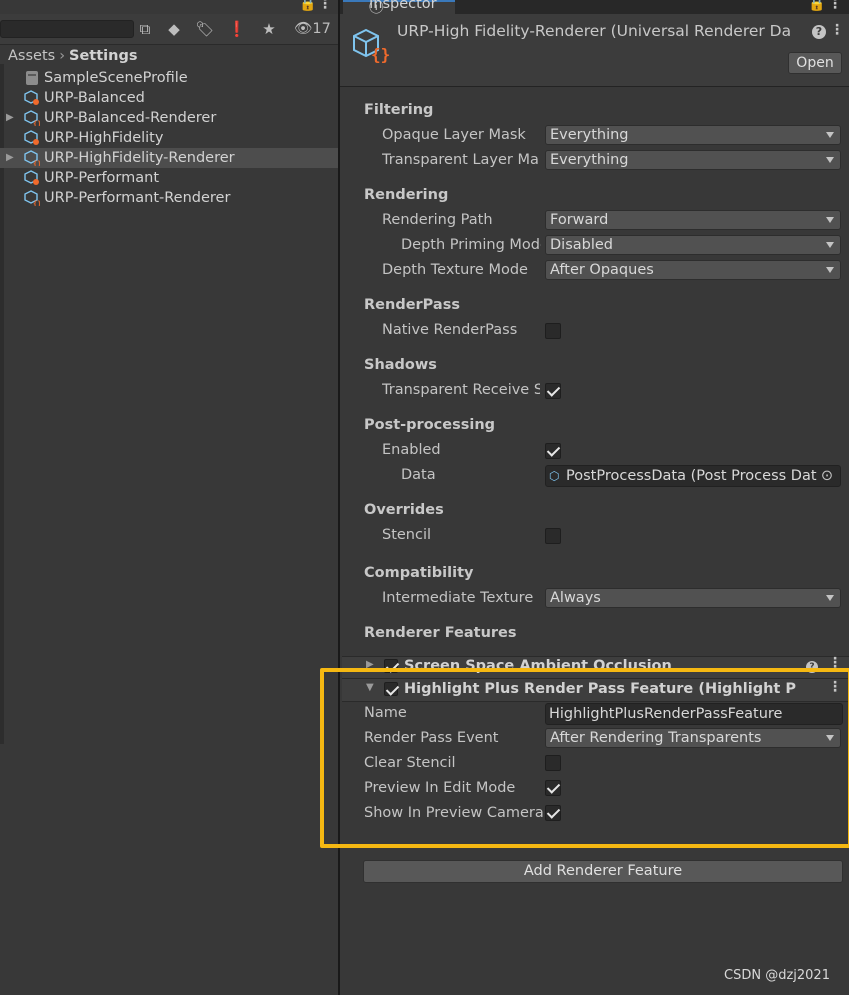  What do you see at coordinates (454, 135) in the screenshot?
I see `opaque-layer-mask-label: Opaque Layer Mask` at bounding box center [454, 135].